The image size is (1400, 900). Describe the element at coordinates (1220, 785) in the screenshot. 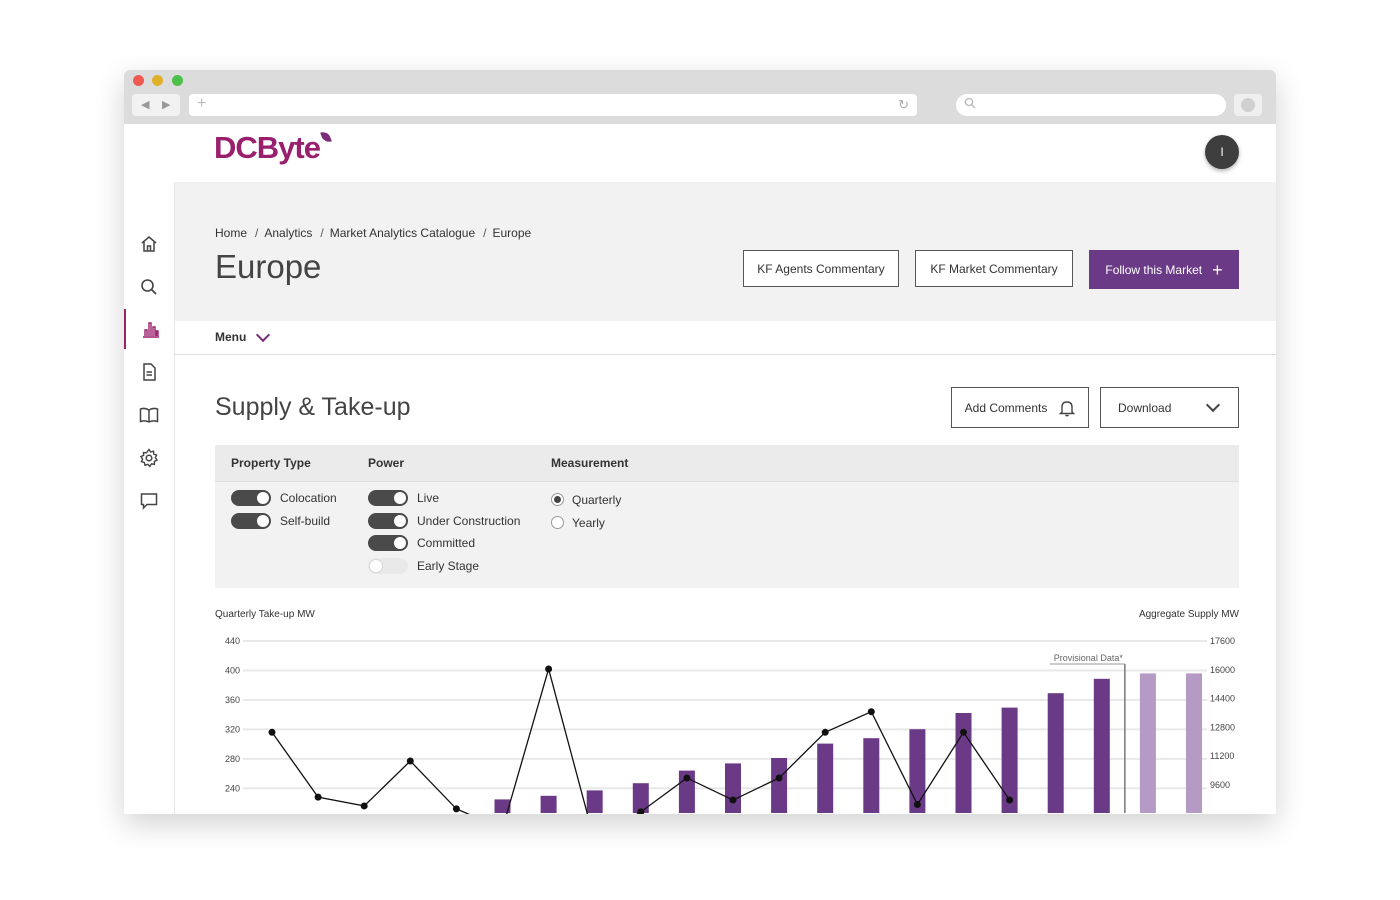

I see `right-tick-label: 9600` at that location.